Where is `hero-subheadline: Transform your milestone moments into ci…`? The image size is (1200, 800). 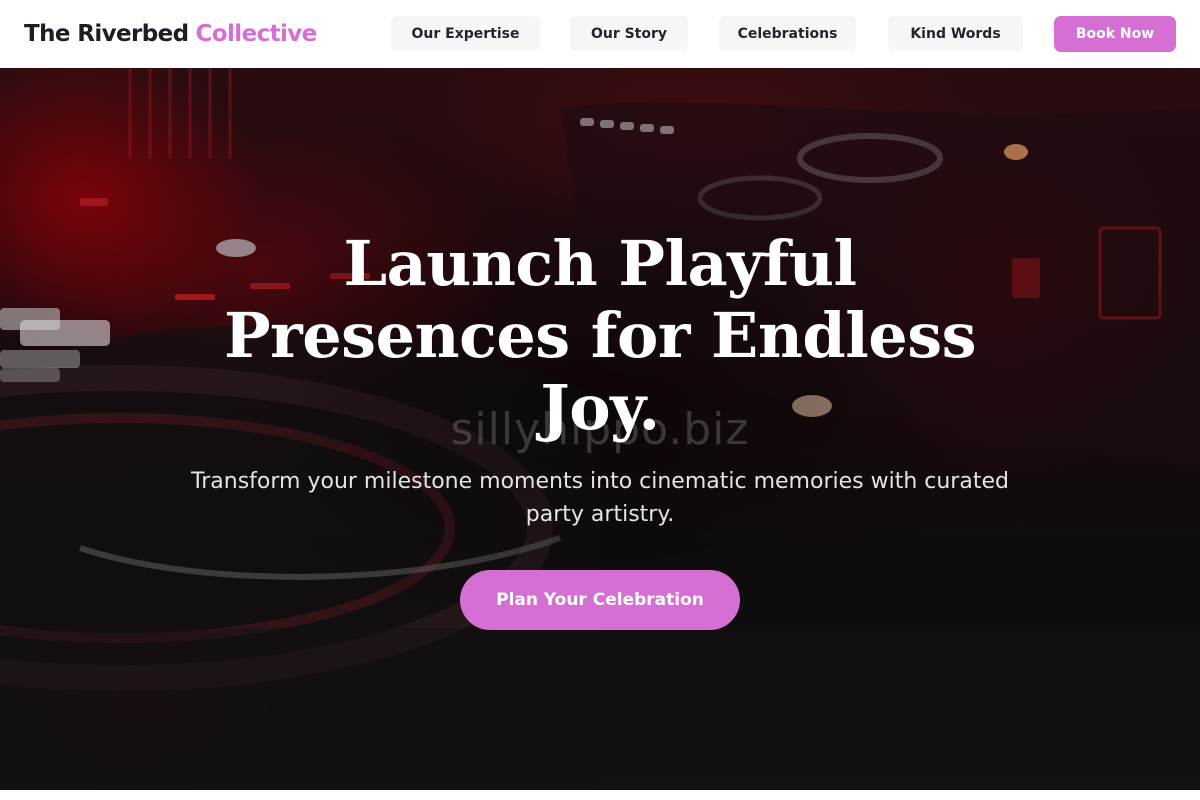
hero-subheadline: Transform your milestone moments into ci… is located at coordinates (600, 498).